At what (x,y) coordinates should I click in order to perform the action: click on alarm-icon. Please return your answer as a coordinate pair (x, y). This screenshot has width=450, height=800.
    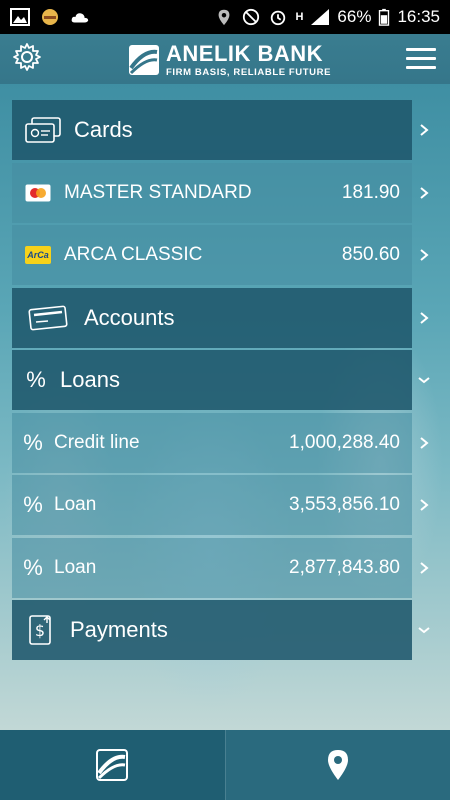
    Looking at the image, I should click on (278, 18).